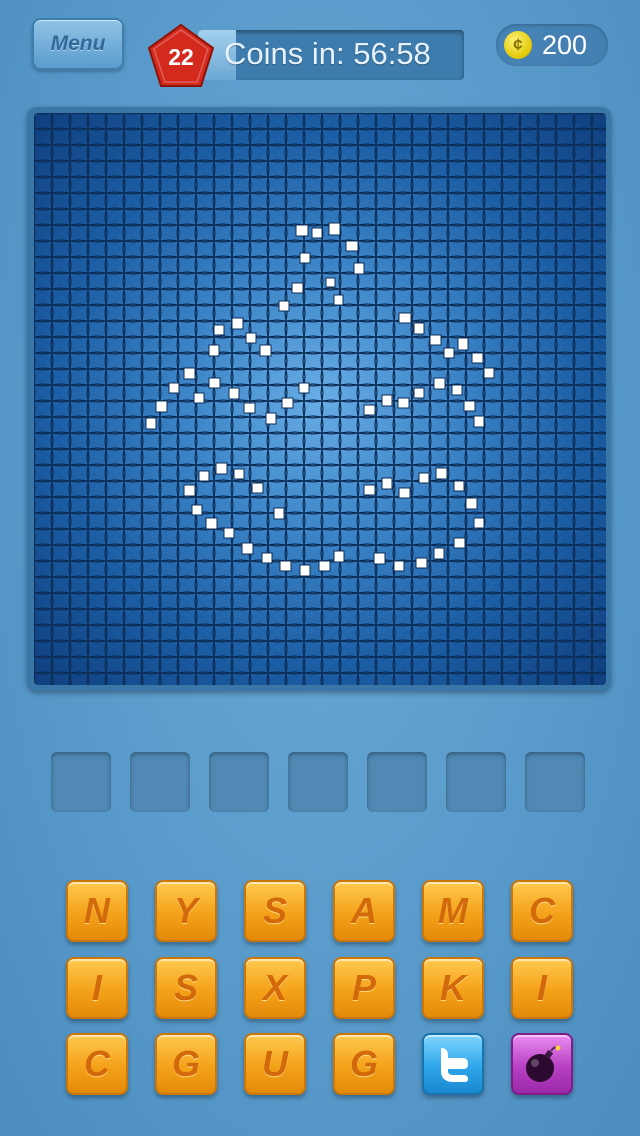 This screenshot has width=640, height=1136. I want to click on level-badge: 22, so click(181, 57).